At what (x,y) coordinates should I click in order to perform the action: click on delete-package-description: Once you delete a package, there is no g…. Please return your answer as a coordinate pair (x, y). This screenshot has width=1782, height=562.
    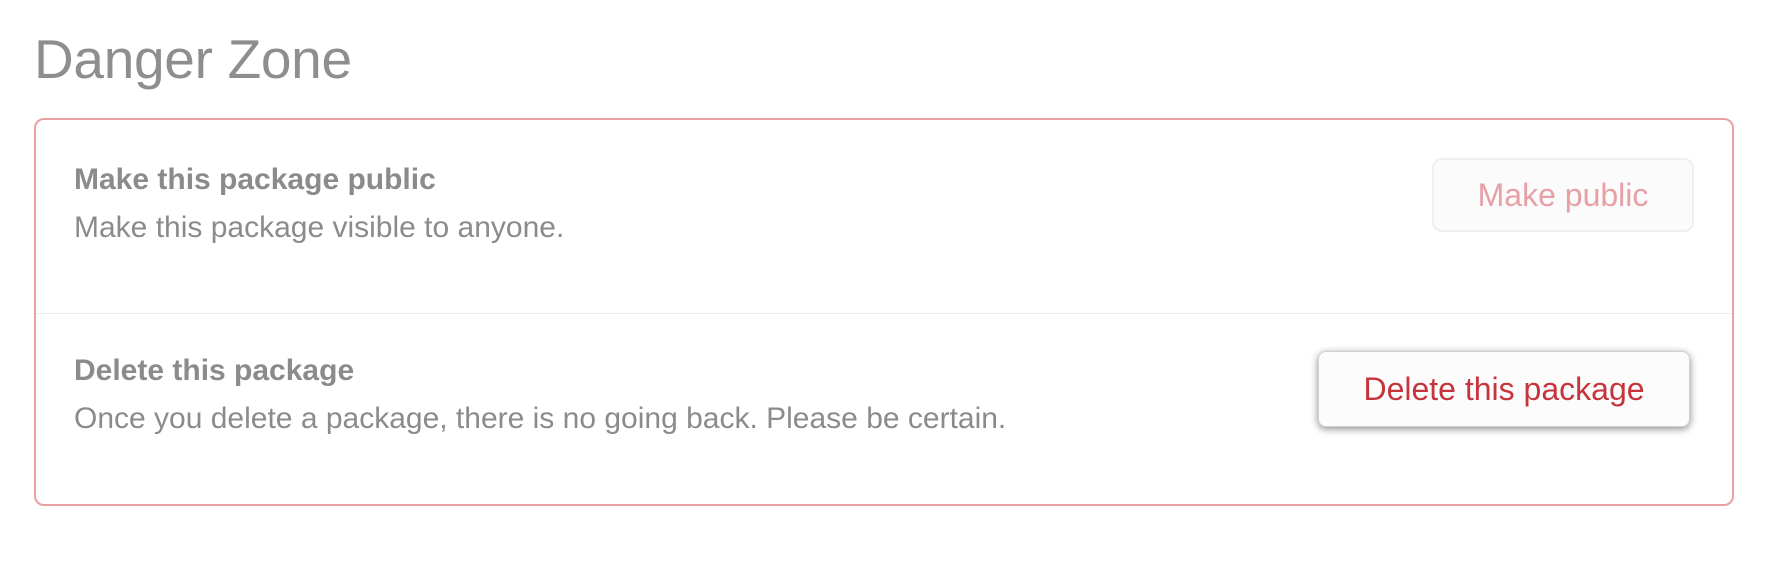
    Looking at the image, I should click on (540, 418).